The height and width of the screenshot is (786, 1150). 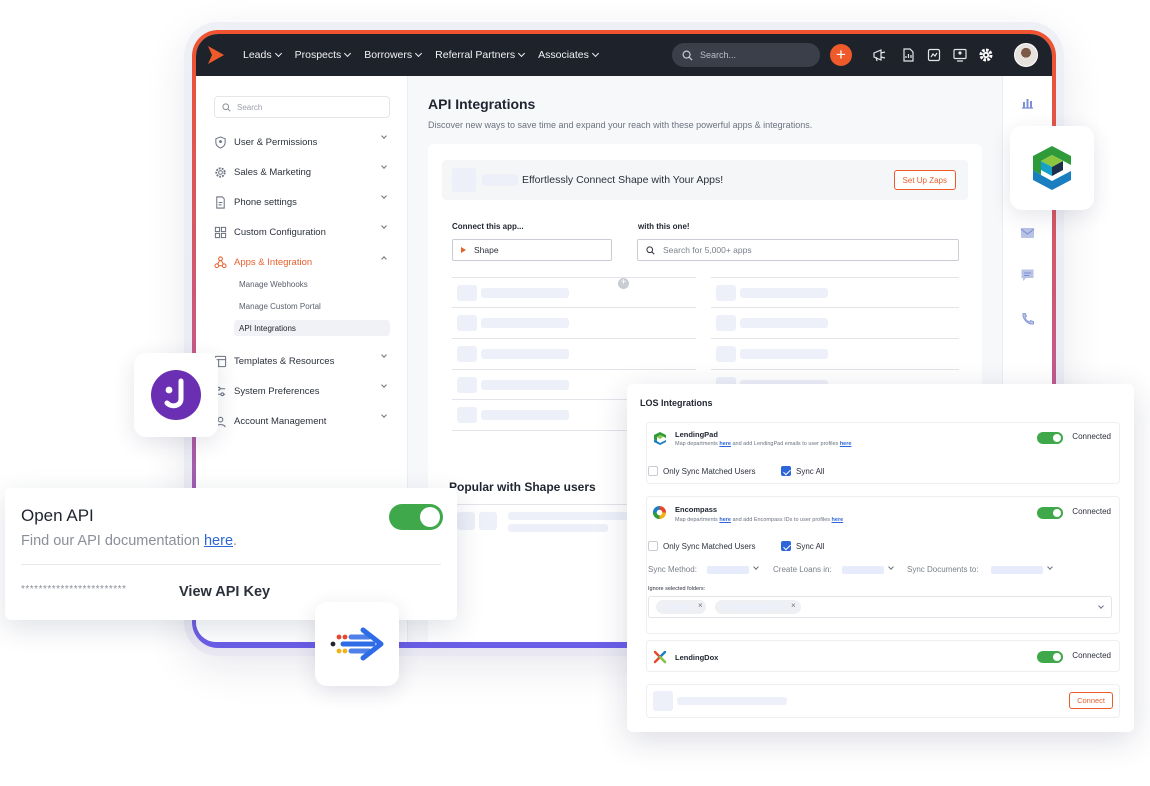 I want to click on nav-leads: Leads, so click(x=262, y=55).